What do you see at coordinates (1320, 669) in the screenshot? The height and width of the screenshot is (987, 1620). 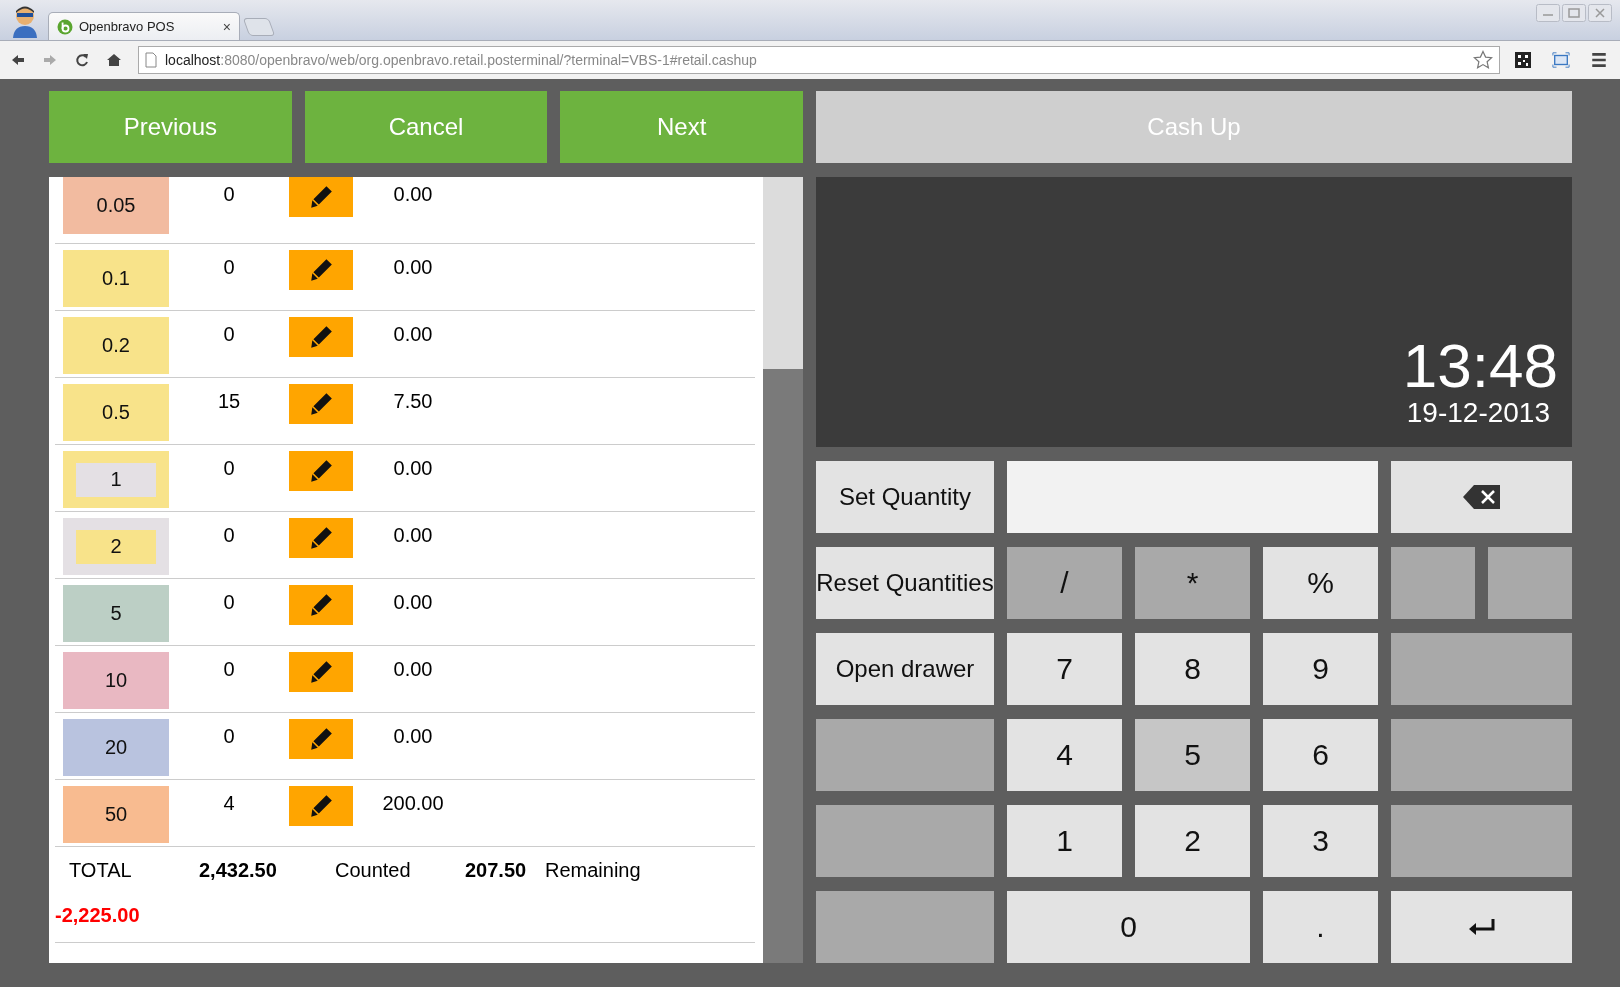 I see `keypad-key: 9` at bounding box center [1320, 669].